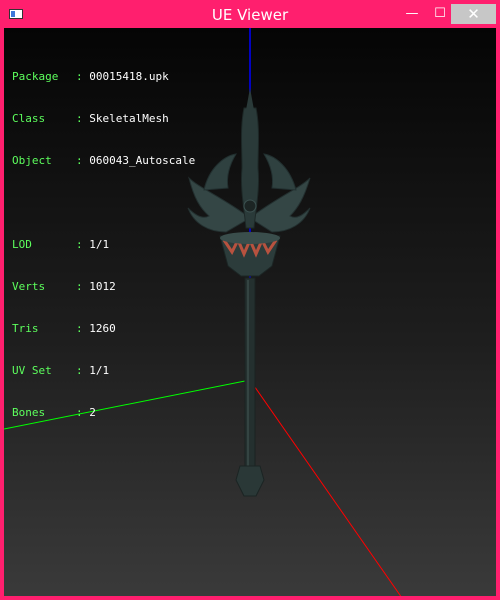 The height and width of the screenshot is (600, 500). What do you see at coordinates (29, 118) in the screenshot?
I see `info-label: Class` at bounding box center [29, 118].